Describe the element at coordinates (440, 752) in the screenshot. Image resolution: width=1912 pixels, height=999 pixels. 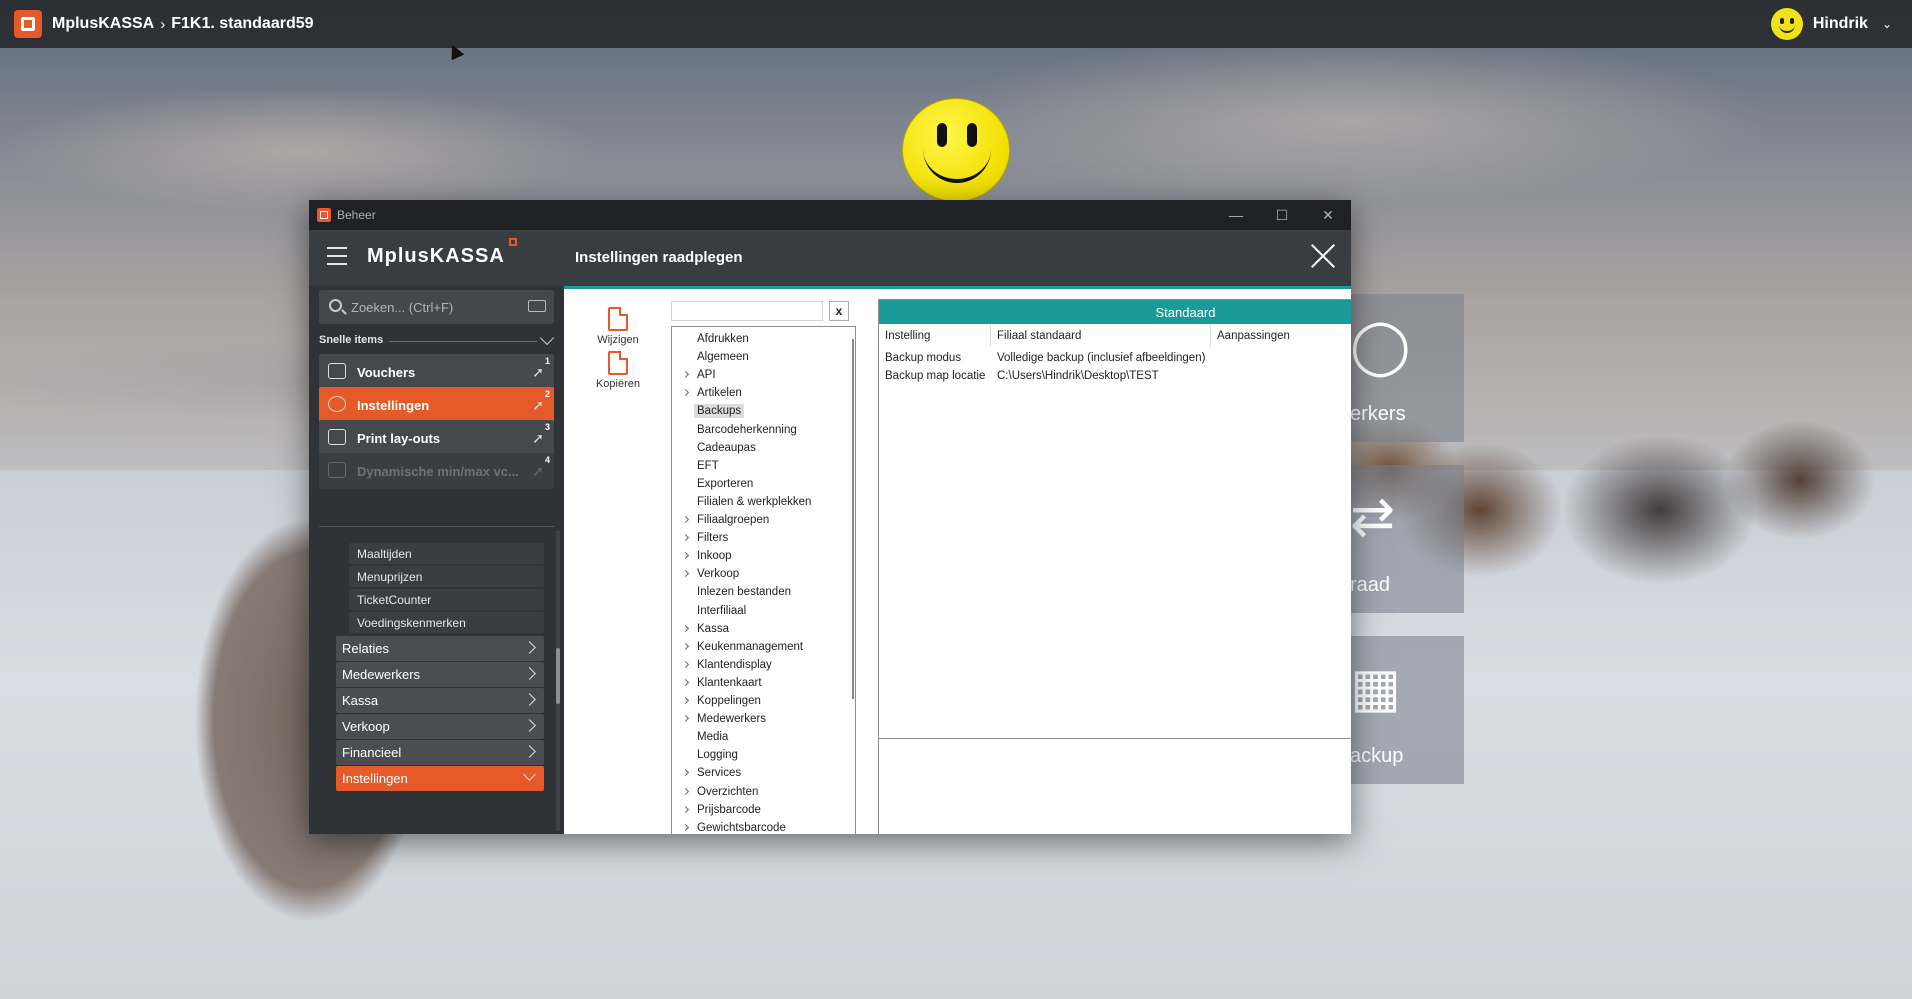
I see `sidebar-item-financieel: Financieel` at that location.